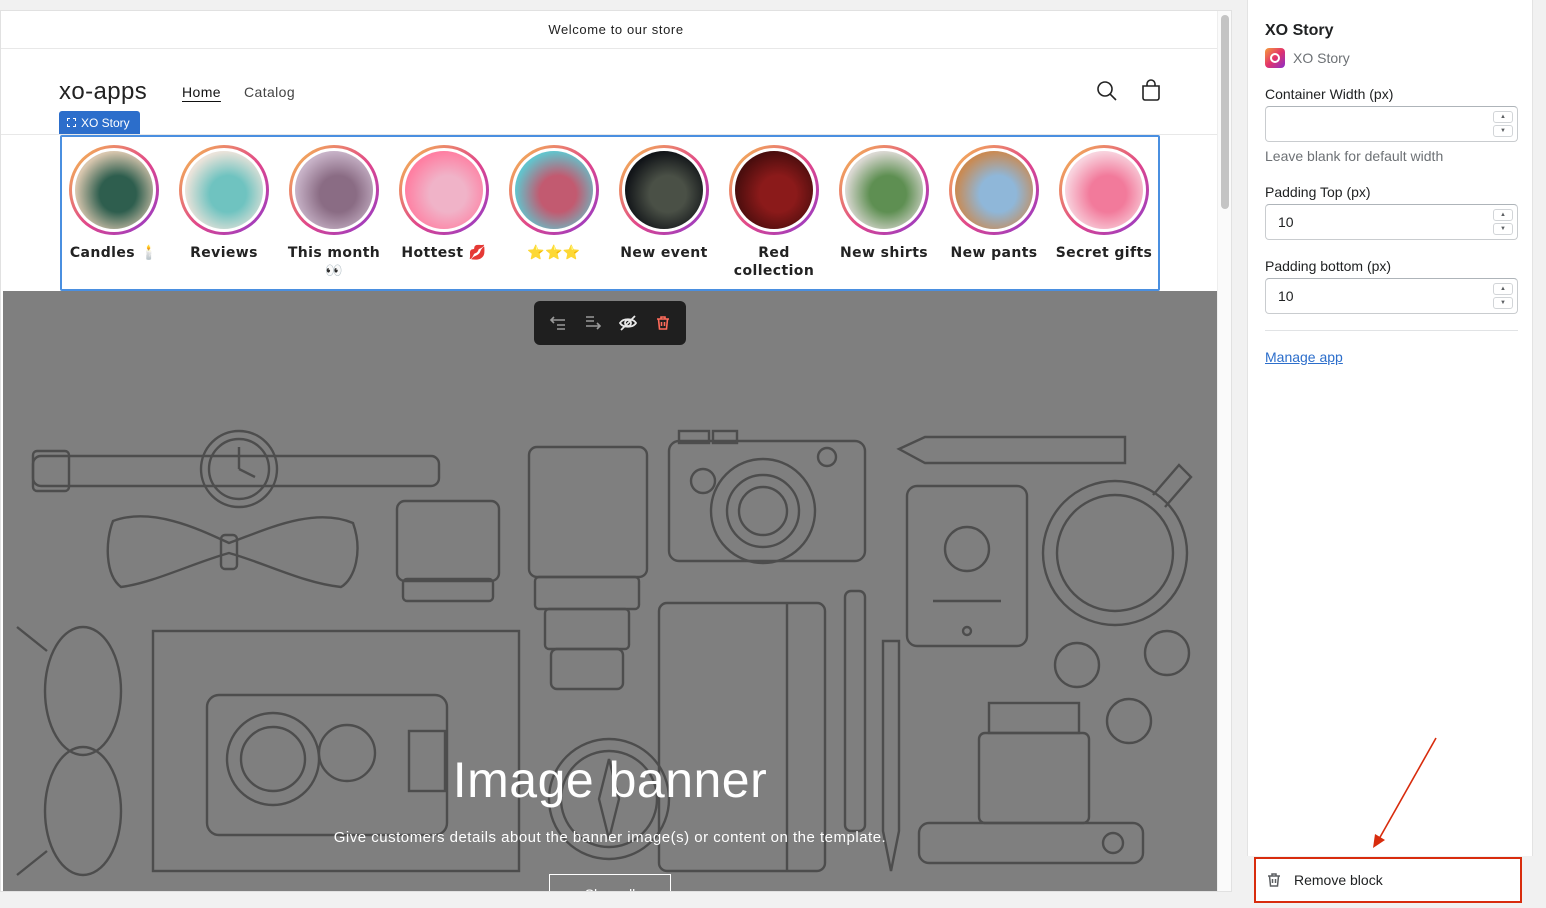  Describe the element at coordinates (1107, 91) in the screenshot. I see `search-icon` at that location.